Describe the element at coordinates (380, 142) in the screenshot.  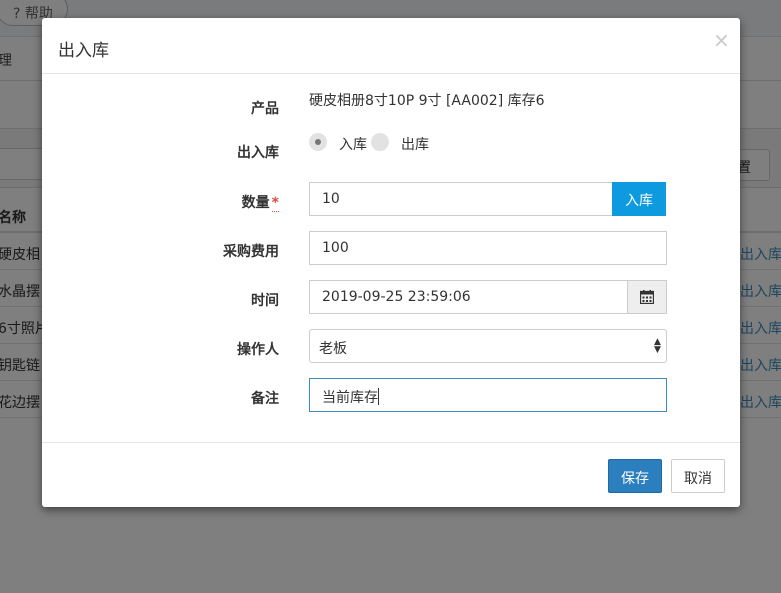
I see `radio-stock-out` at that location.